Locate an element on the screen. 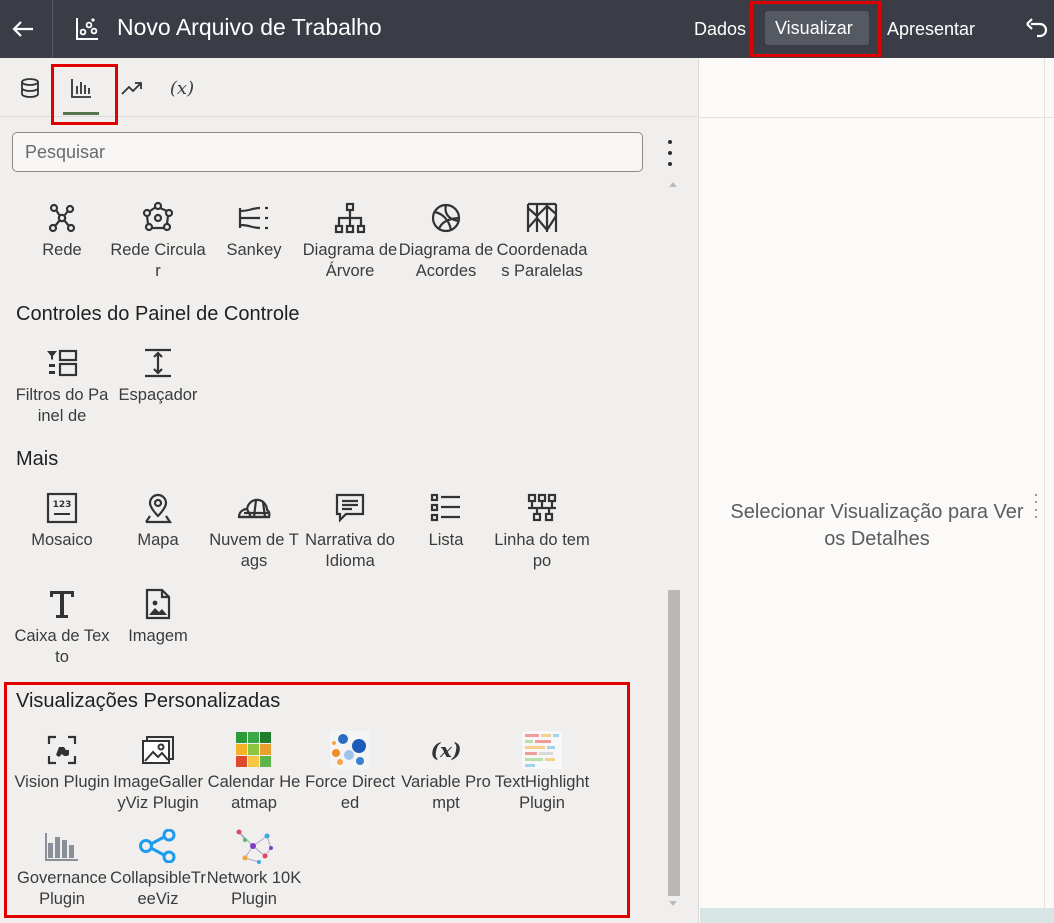  viz-image: Imagem is located at coordinates (158, 615).